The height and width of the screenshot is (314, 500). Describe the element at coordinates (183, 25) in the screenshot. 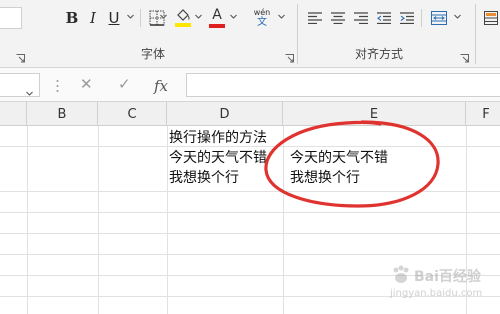

I see `highlight-color-swatch` at that location.